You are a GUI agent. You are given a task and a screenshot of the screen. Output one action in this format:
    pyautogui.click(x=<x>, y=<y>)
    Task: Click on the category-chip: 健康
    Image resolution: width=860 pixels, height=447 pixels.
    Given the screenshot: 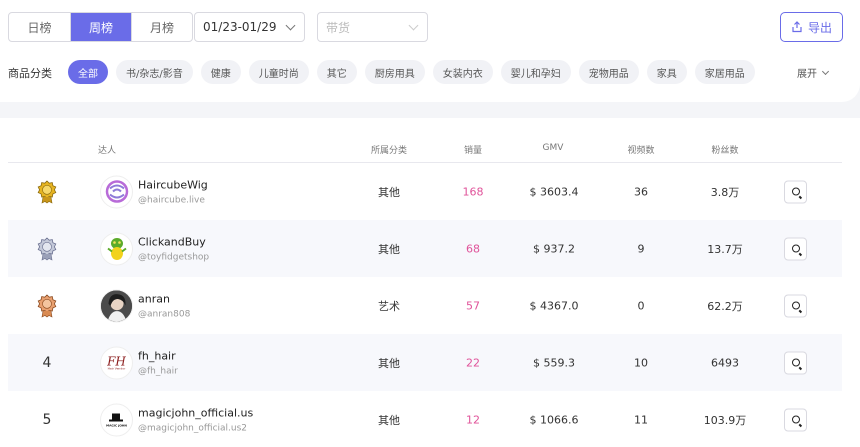 What is the action you would take?
    pyautogui.click(x=220, y=72)
    